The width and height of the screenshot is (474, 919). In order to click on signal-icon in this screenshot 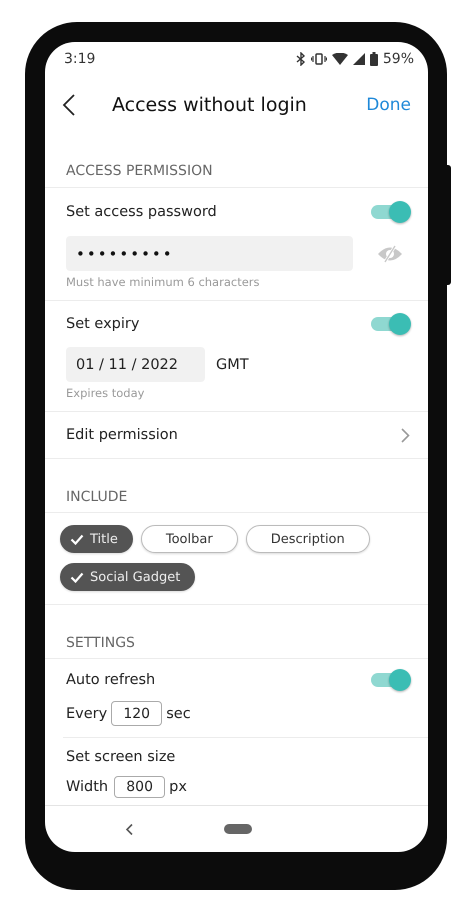, I will do `click(358, 59)`.